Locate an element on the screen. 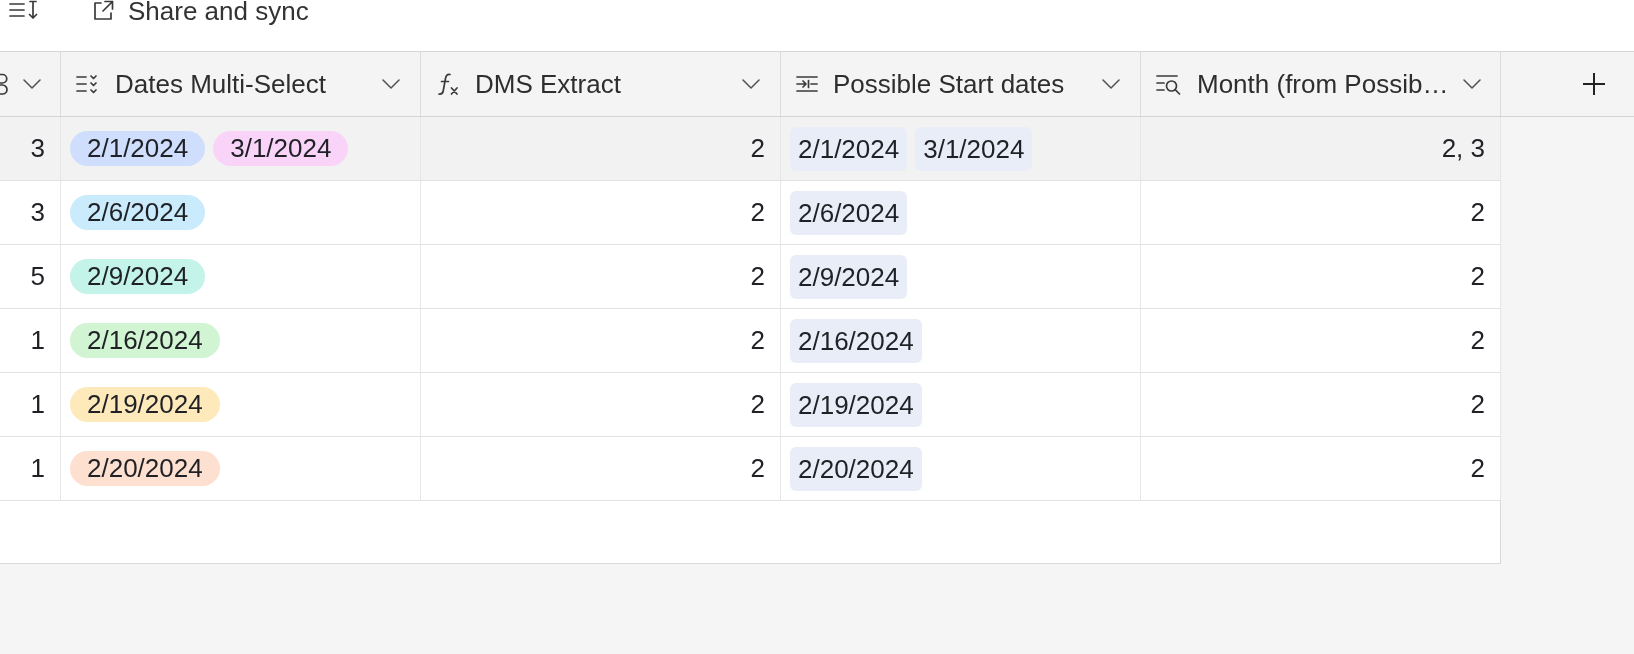 The image size is (1634, 654). table-row: 1 2/20/2024 2 2/20/2024 2 is located at coordinates (750, 469).